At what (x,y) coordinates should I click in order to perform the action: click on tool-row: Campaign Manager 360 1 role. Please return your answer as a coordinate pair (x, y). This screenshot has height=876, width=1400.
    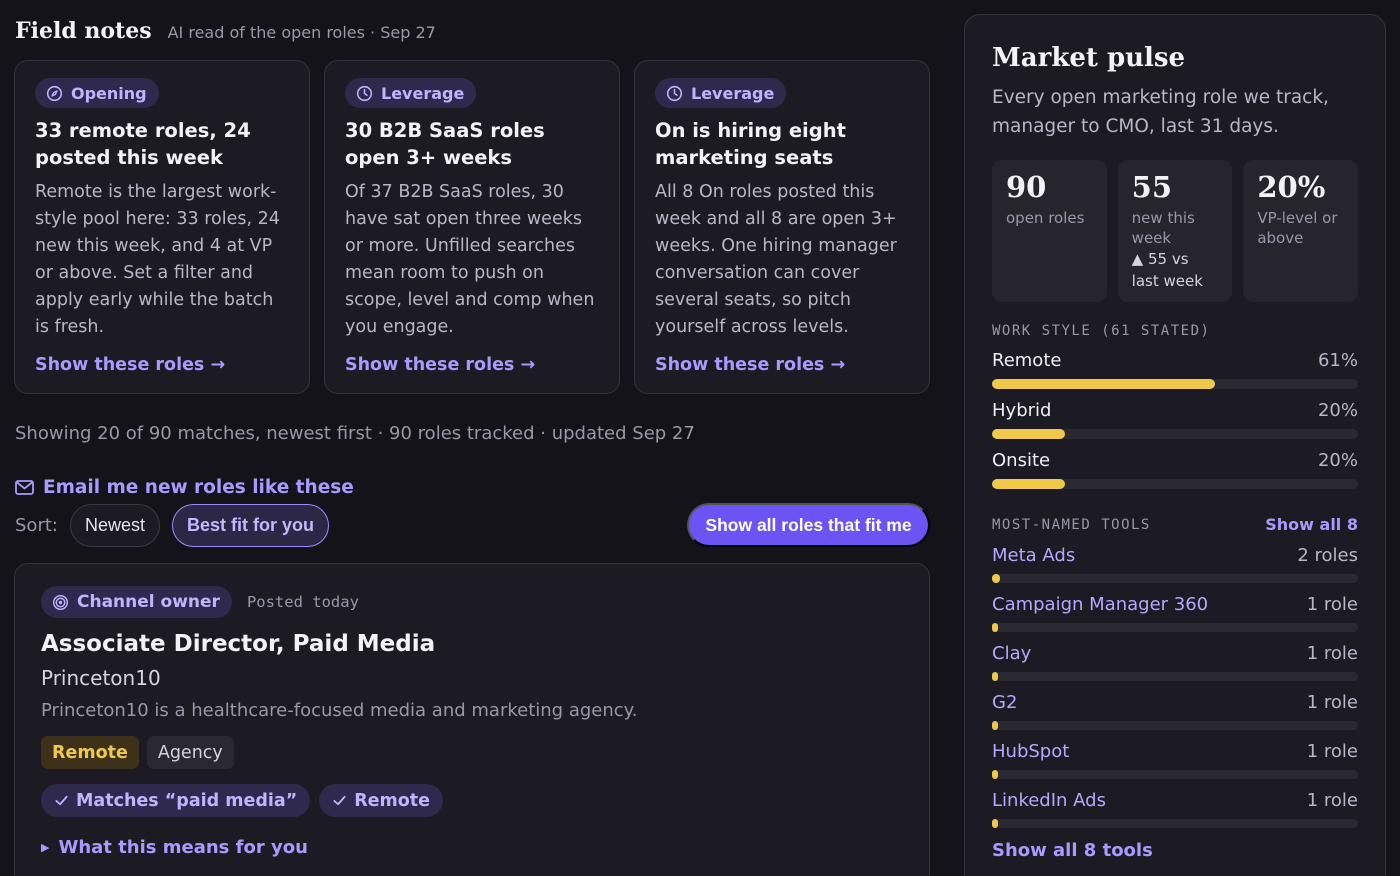
    Looking at the image, I should click on (1175, 613).